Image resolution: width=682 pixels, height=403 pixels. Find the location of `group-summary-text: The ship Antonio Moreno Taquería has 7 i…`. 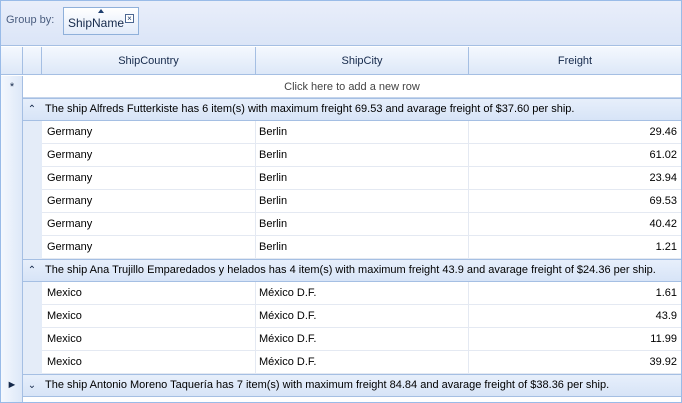

group-summary-text: The ship Antonio Moreno Taquería has 7 i… is located at coordinates (327, 385).